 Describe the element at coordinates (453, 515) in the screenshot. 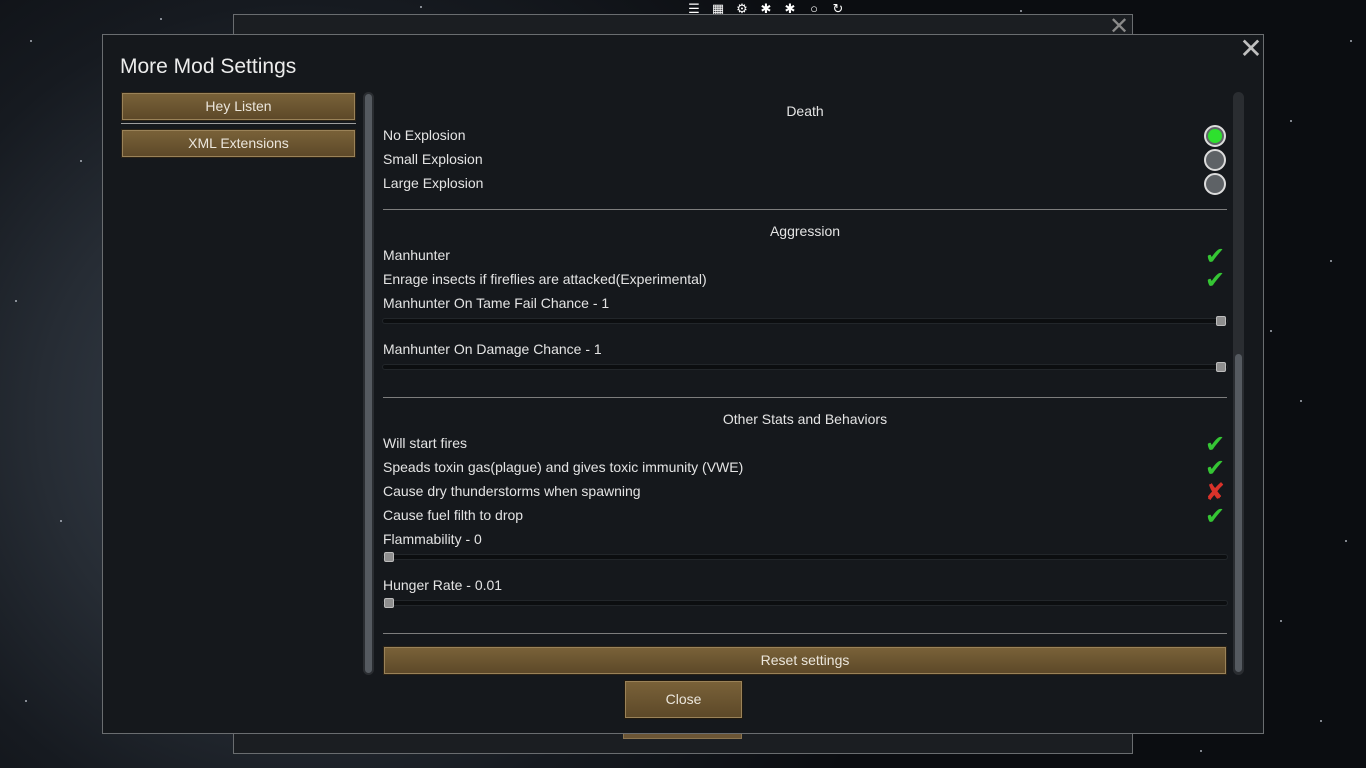

I see `toggle-label: Cause fuel filth to drop` at that location.